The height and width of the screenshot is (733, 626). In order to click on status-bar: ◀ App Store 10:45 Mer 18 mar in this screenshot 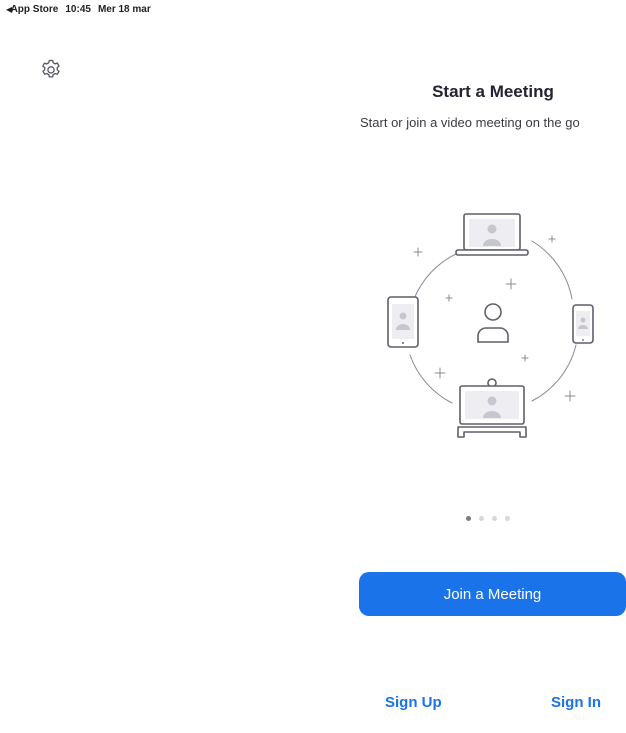, I will do `click(78, 9)`.